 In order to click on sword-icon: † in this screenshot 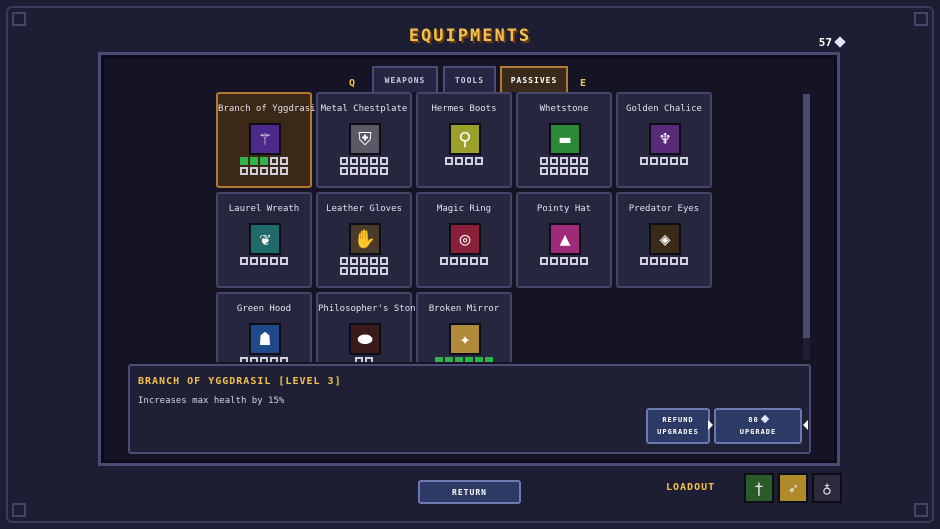, I will do `click(759, 488)`.